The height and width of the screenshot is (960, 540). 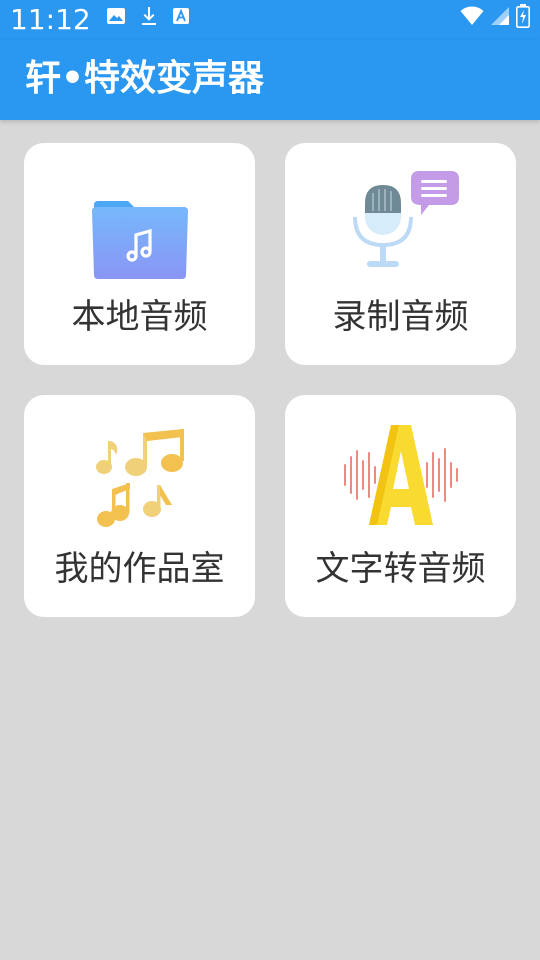 What do you see at coordinates (500, 18) in the screenshot?
I see `signal-icon` at bounding box center [500, 18].